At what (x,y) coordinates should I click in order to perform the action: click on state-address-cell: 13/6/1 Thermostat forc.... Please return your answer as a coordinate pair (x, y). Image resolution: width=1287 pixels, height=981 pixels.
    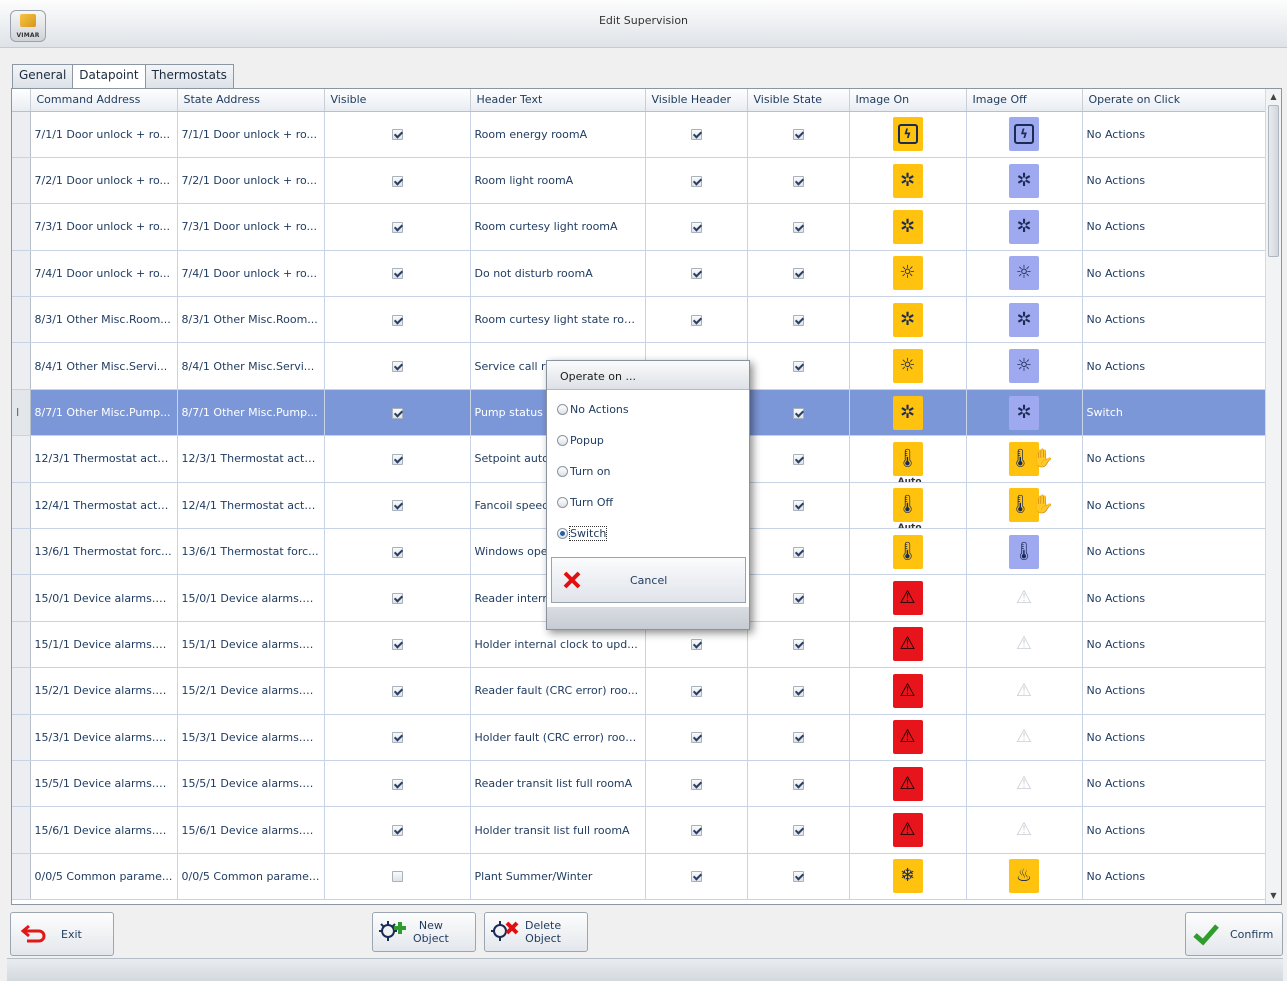
    Looking at the image, I should click on (251, 552).